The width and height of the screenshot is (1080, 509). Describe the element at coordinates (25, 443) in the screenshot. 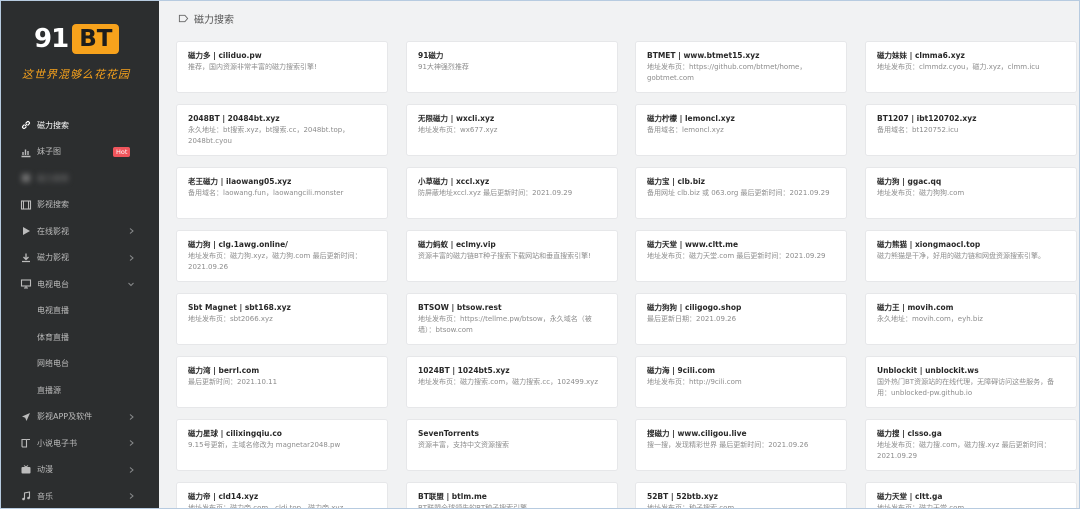

I see `book-icon` at that location.